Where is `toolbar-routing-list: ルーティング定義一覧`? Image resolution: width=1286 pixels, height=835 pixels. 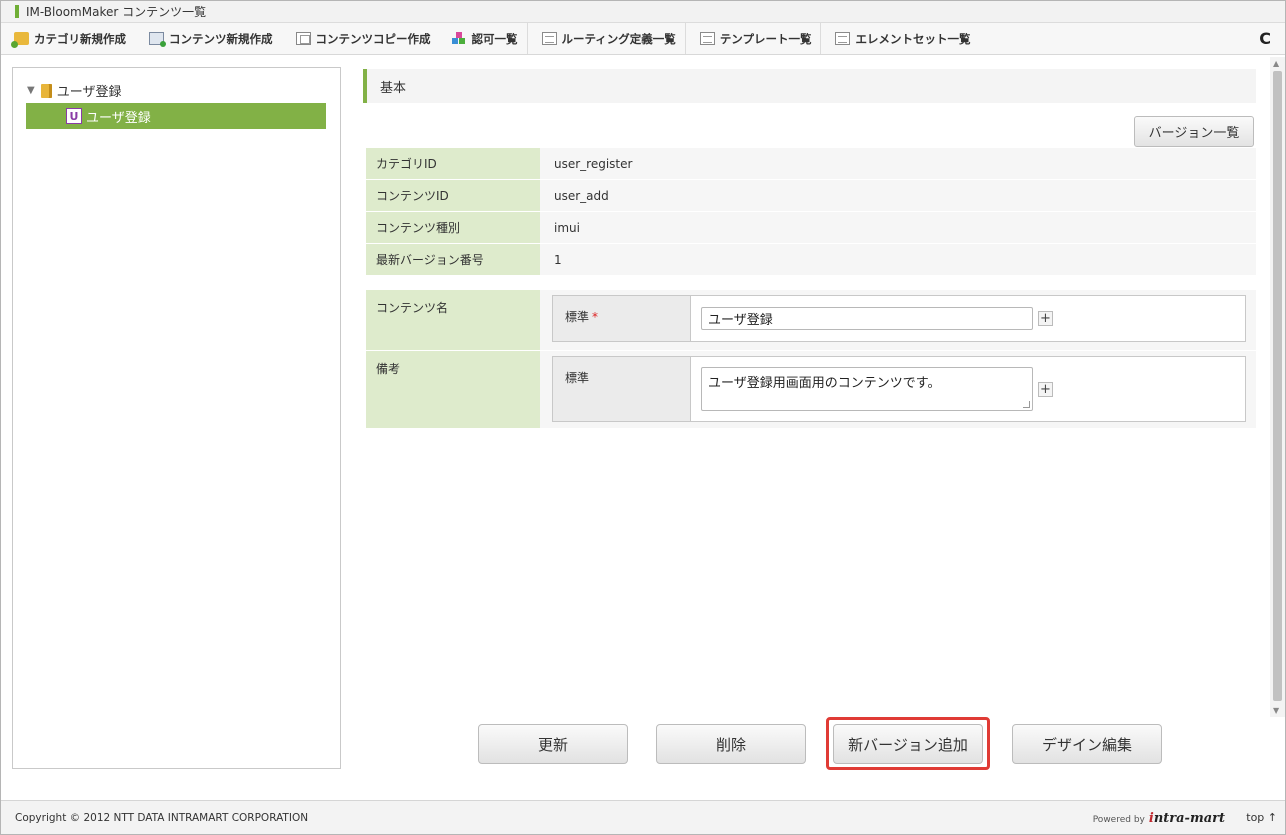
toolbar-routing-list: ルーティング定義一覧 is located at coordinates (605, 38).